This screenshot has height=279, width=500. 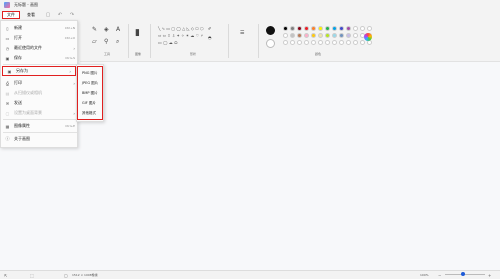 What do you see at coordinates (7, 103) in the screenshot?
I see `send-icon: ✉` at bounding box center [7, 103].